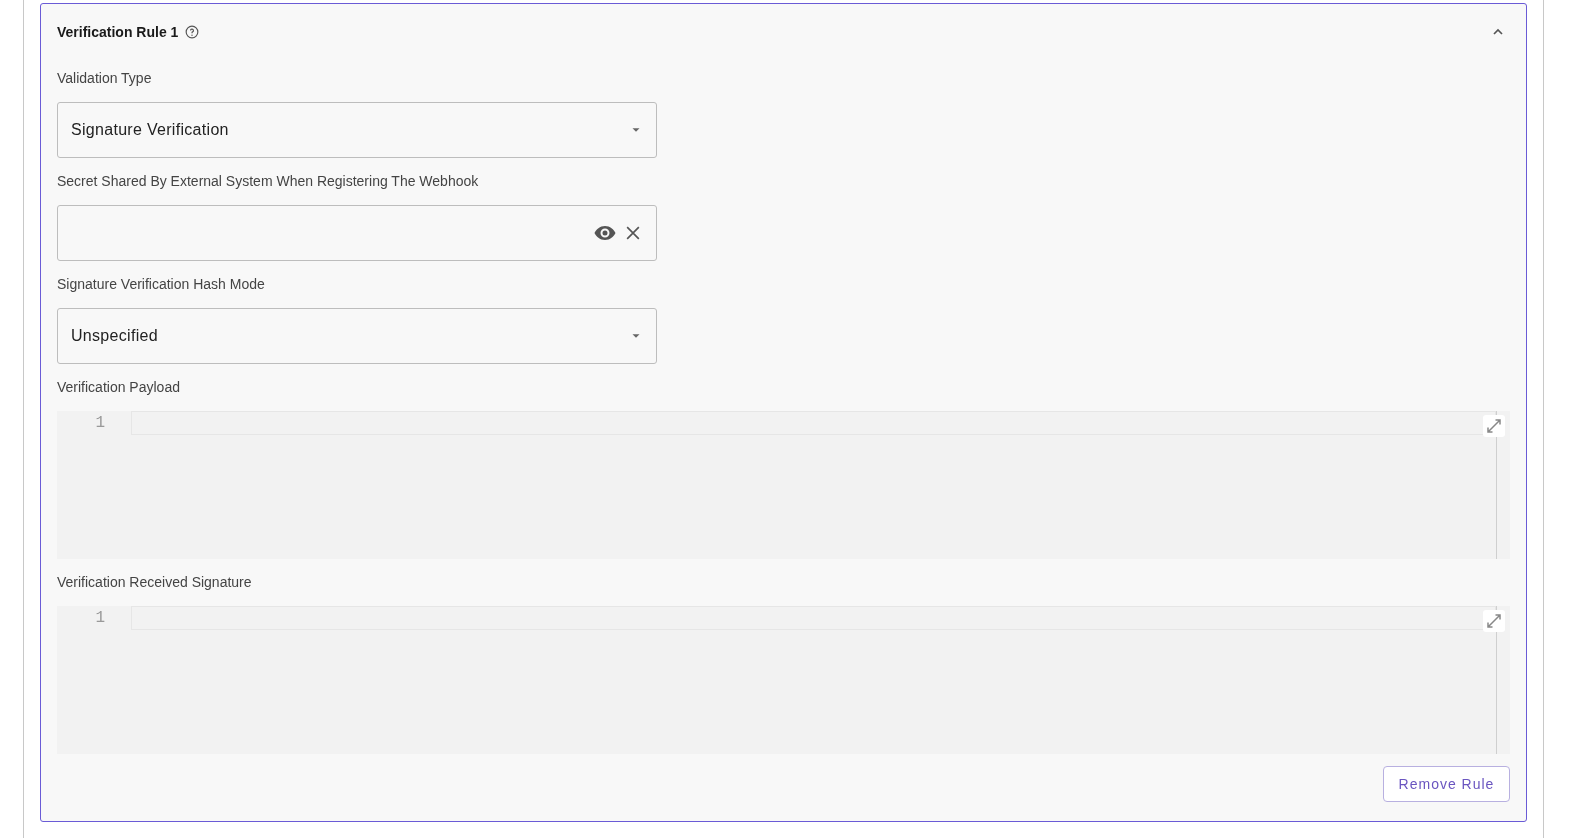 This screenshot has height=838, width=1569. Describe the element at coordinates (118, 32) in the screenshot. I see `rule-title: Verification Rule 1` at that location.